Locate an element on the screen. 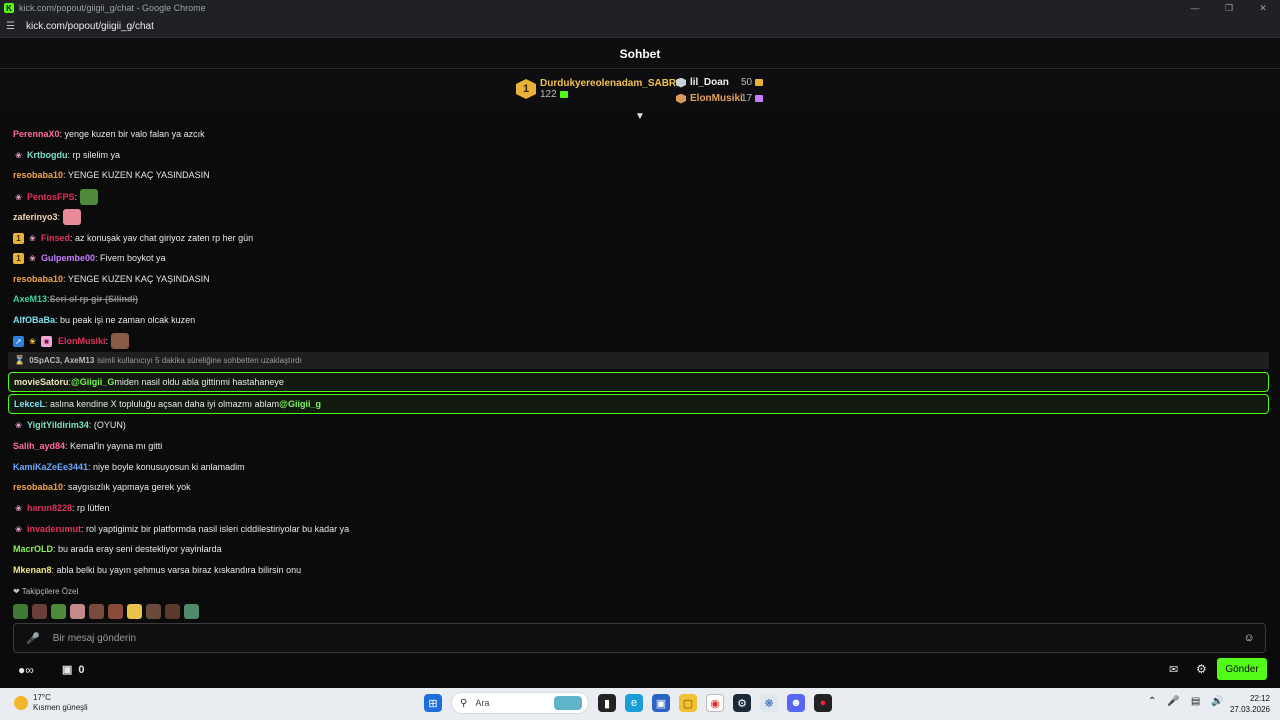 The image size is (1280, 720). search-icon: ⚲ is located at coordinates (464, 703).